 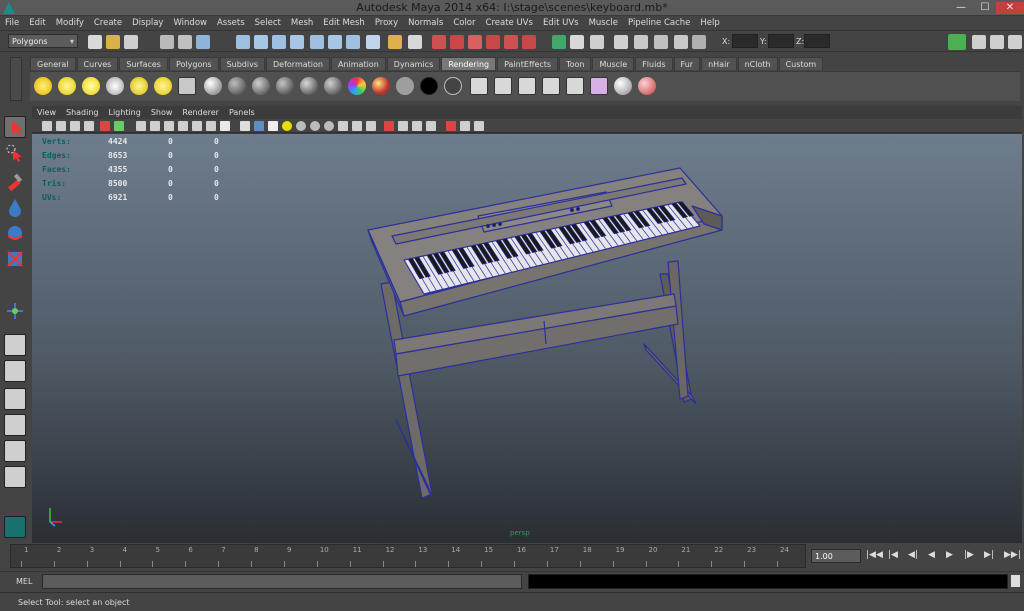 I want to click on shelf-tab-nhair: nHair, so click(x=719, y=63).